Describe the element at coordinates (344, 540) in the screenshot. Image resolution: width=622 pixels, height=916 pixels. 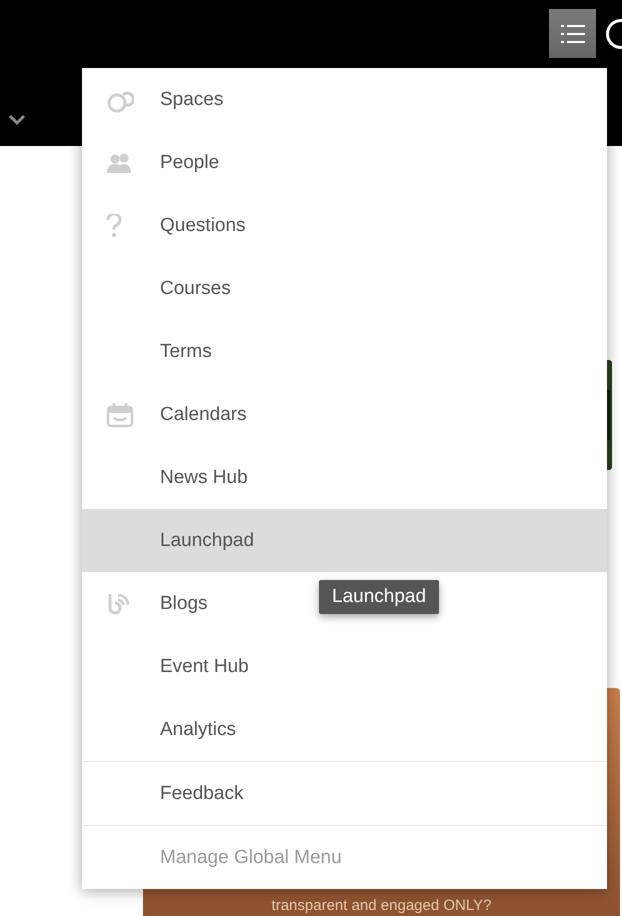
I see `menu-item: Launchpad` at that location.